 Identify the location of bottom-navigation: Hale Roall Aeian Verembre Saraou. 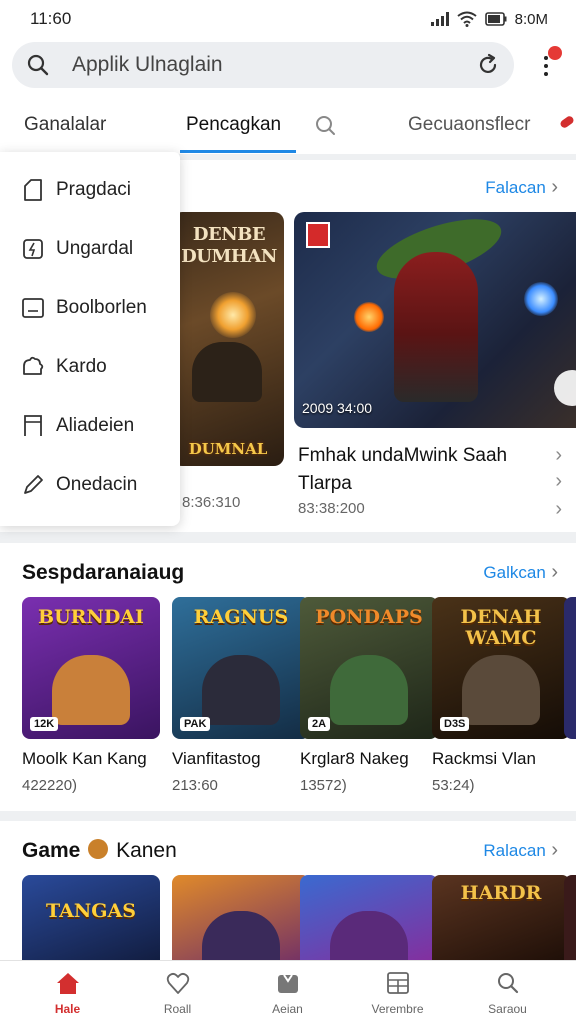
(288, 992).